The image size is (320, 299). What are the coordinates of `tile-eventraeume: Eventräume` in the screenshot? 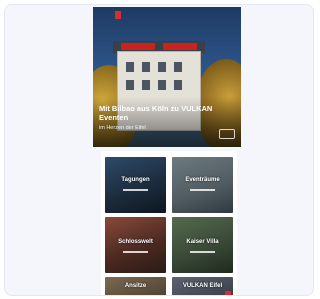 It's located at (202, 185).